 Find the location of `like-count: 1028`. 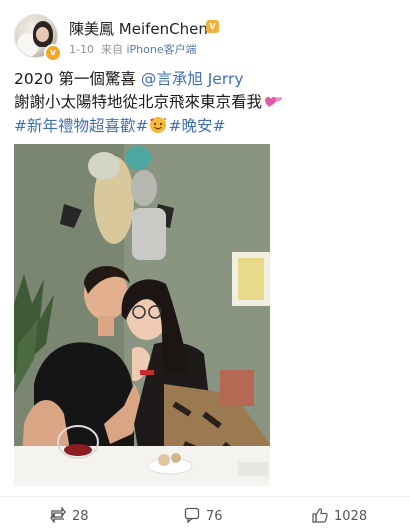

like-count: 1028 is located at coordinates (351, 516).